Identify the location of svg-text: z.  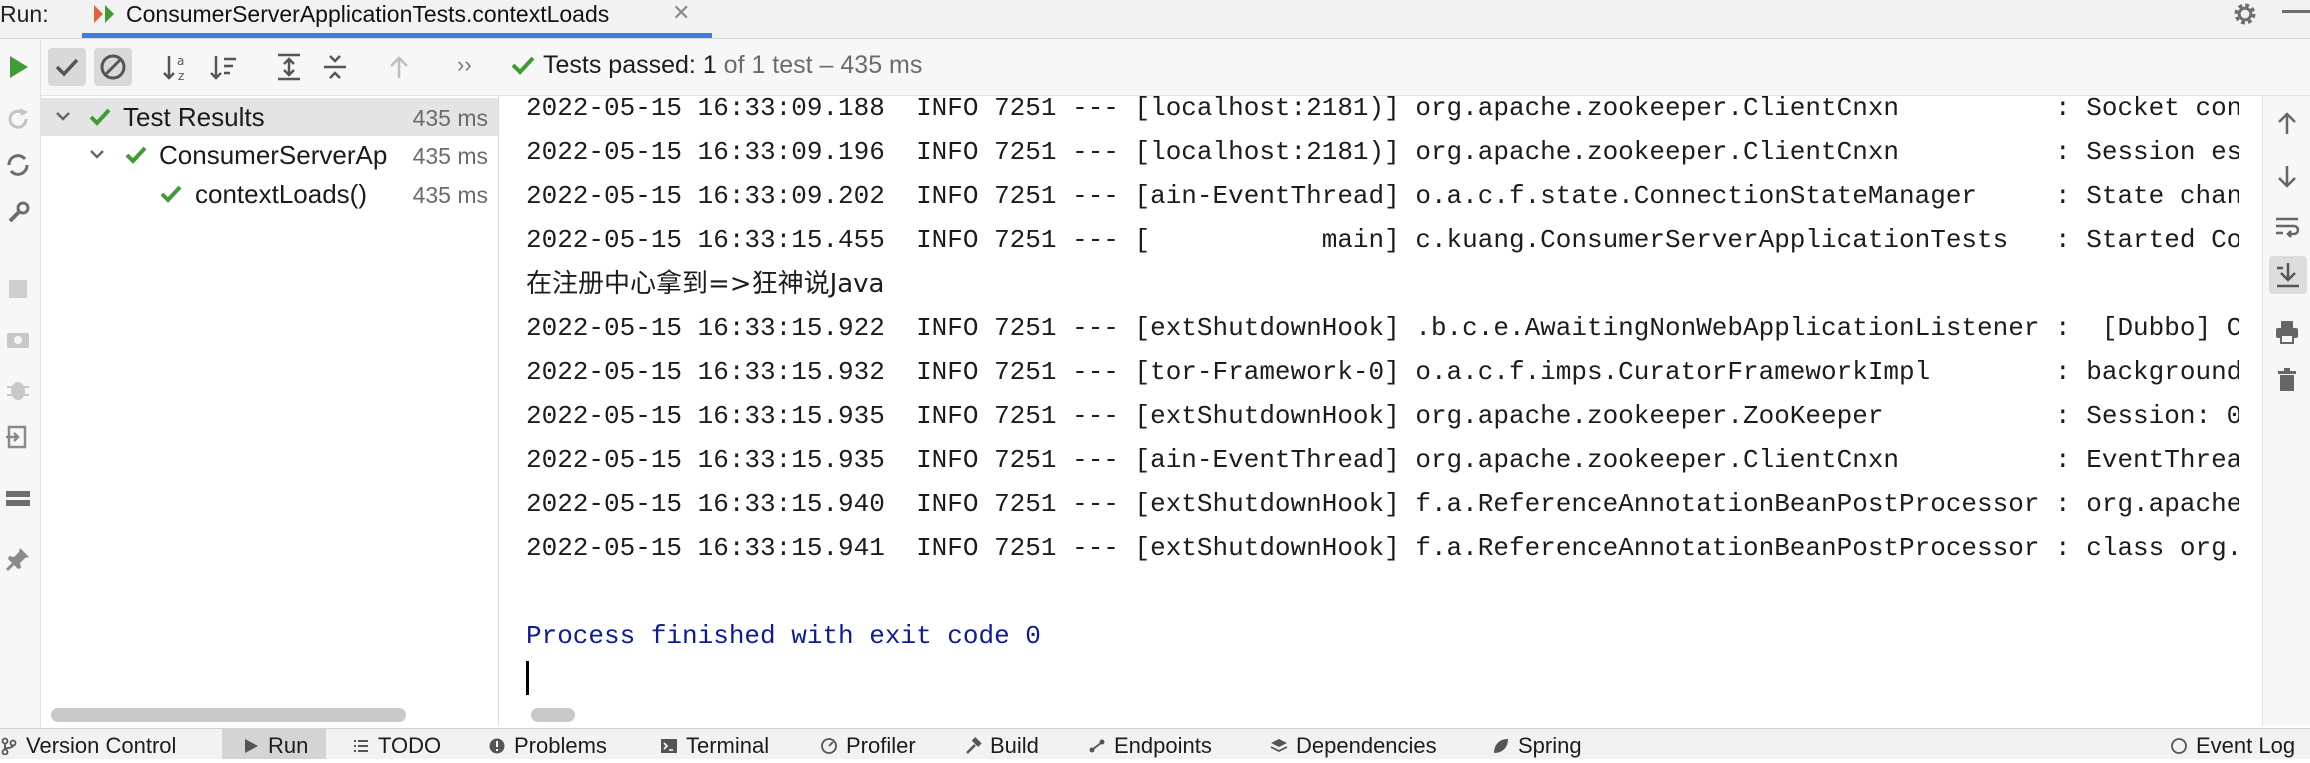
(181, 76).